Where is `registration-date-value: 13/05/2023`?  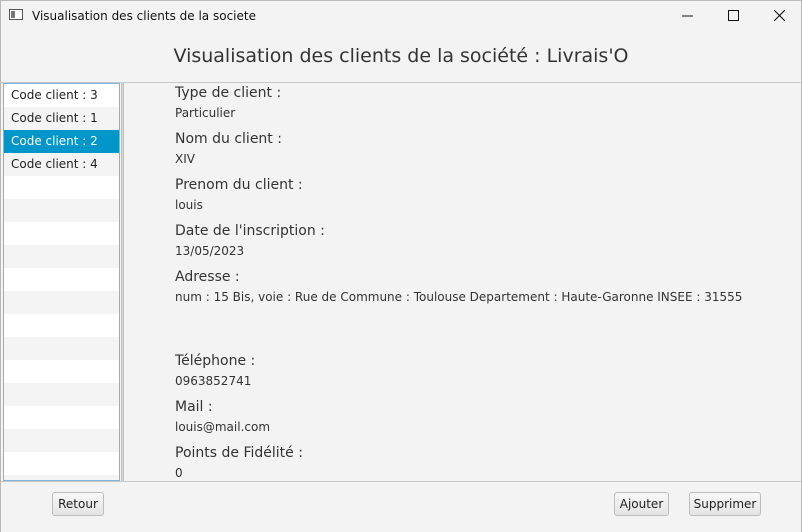 registration-date-value: 13/05/2023 is located at coordinates (210, 251).